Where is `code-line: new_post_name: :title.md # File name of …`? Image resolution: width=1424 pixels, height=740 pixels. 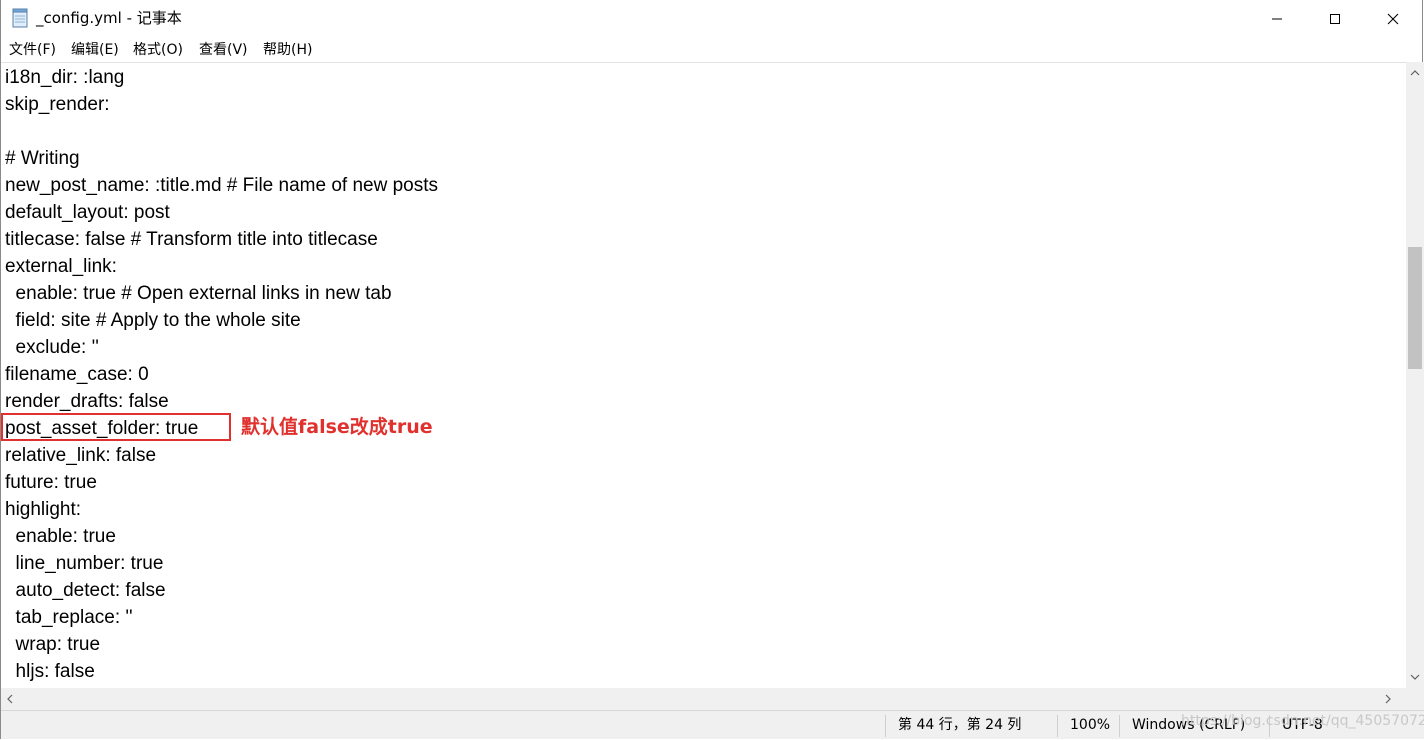 code-line: new_post_name: :title.md # File name of … is located at coordinates (222, 185).